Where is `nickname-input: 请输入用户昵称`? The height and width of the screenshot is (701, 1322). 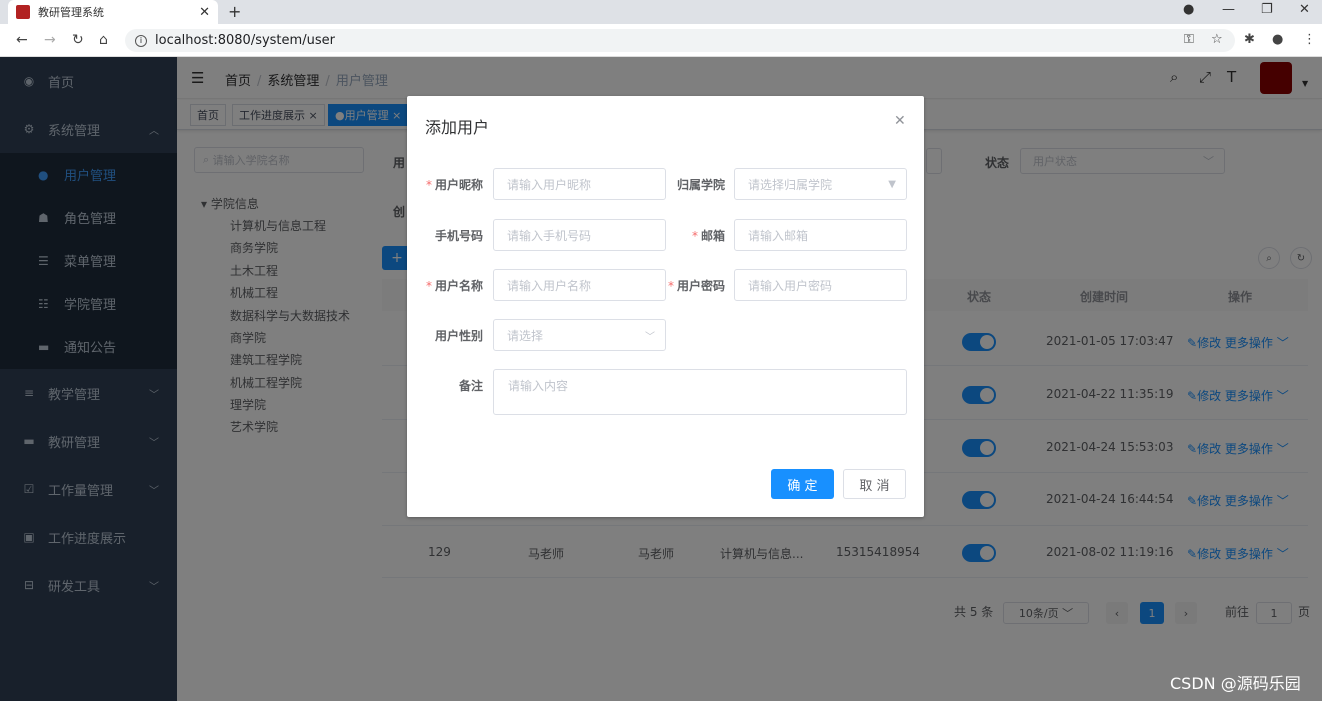 nickname-input: 请输入用户昵称 is located at coordinates (579, 184).